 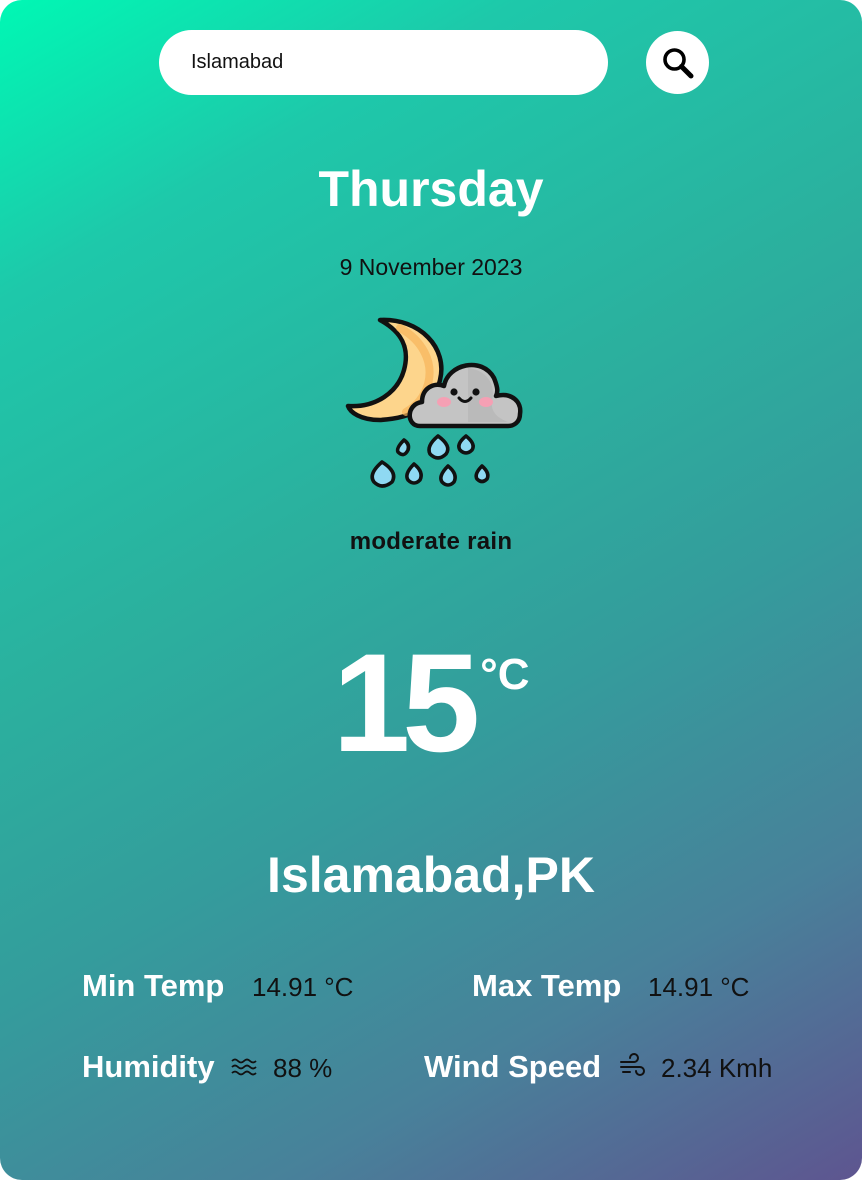 What do you see at coordinates (547, 985) in the screenshot?
I see `max-temp-label: Max Temp` at bounding box center [547, 985].